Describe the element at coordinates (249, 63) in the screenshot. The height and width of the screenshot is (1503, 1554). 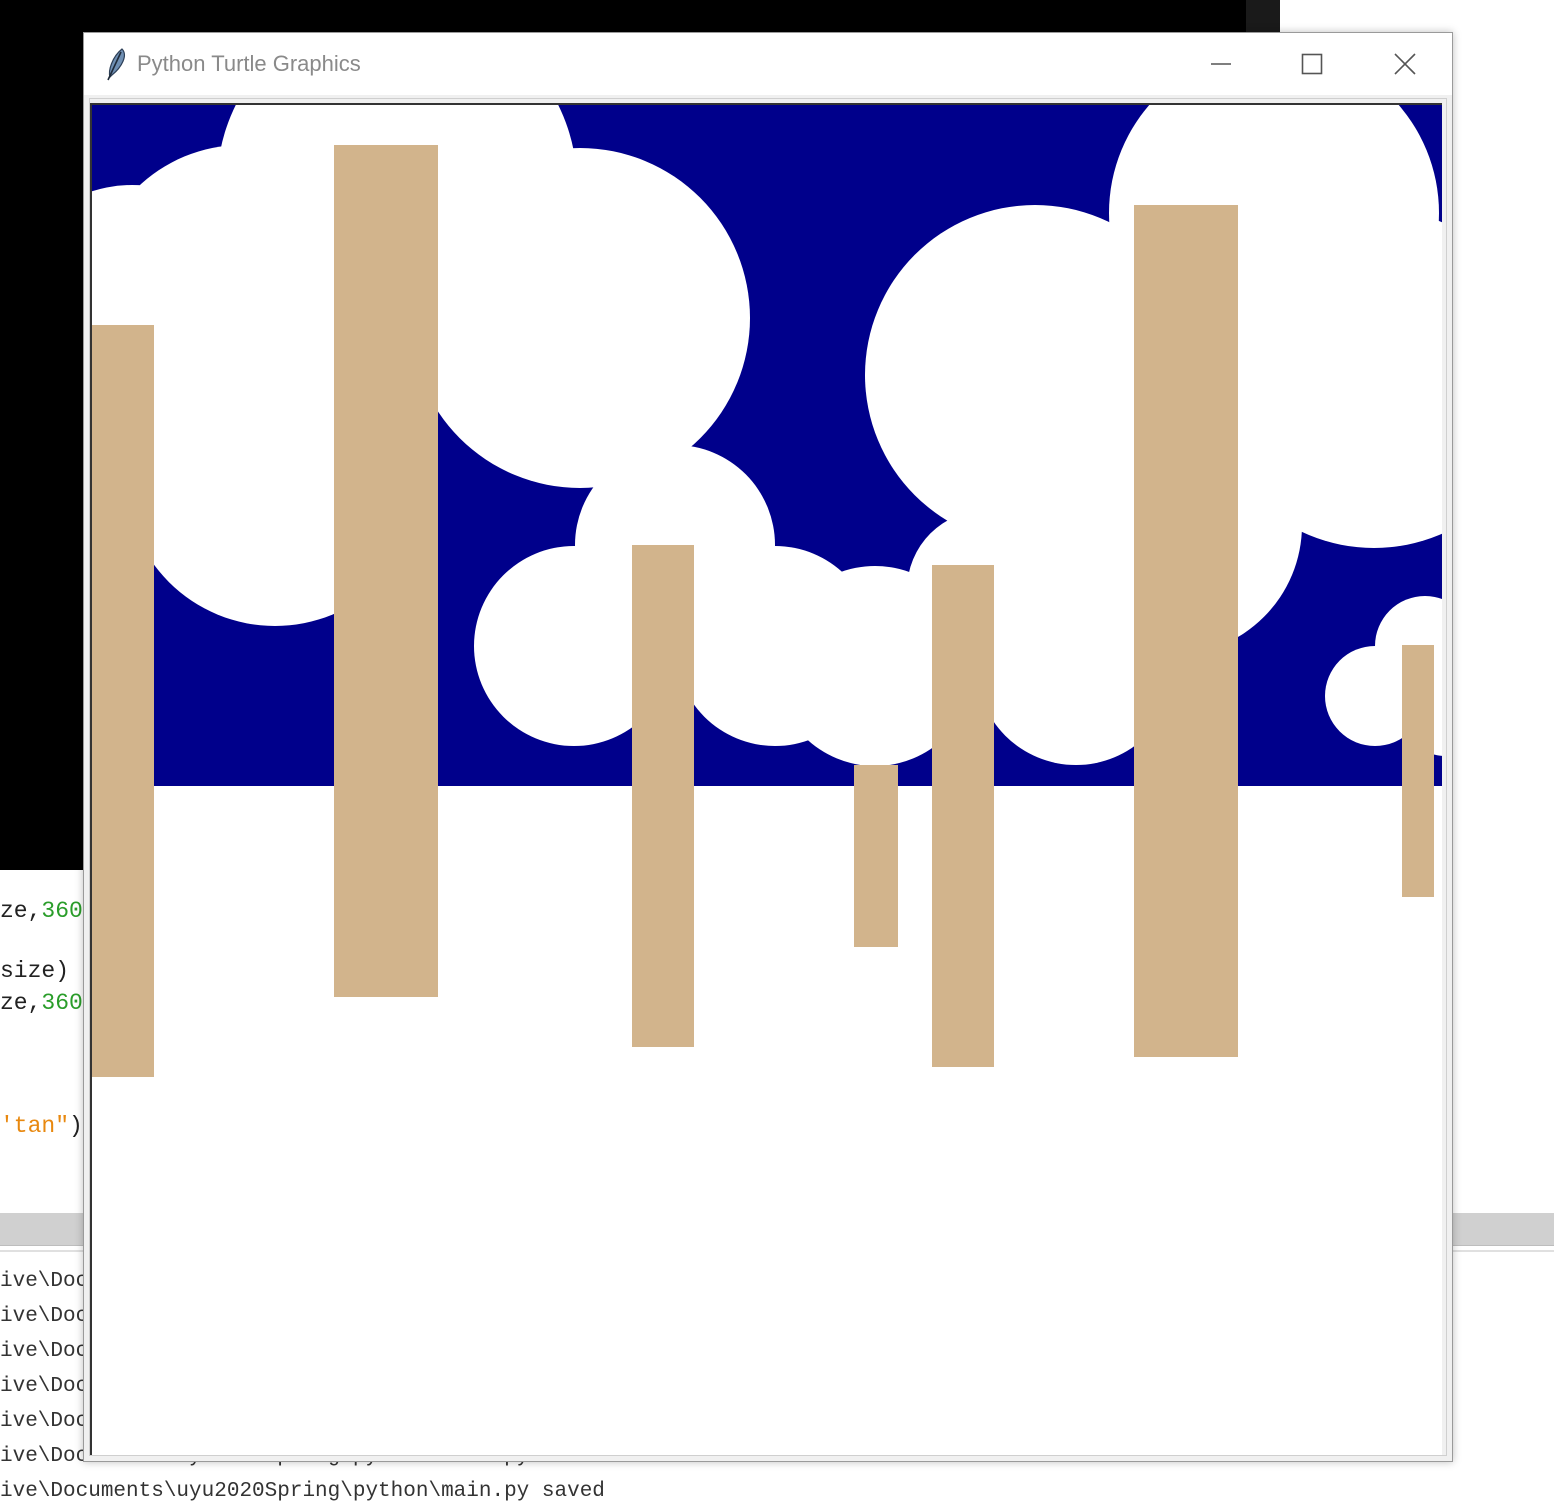
I see `window-title: Python Turtle Graphics` at that location.